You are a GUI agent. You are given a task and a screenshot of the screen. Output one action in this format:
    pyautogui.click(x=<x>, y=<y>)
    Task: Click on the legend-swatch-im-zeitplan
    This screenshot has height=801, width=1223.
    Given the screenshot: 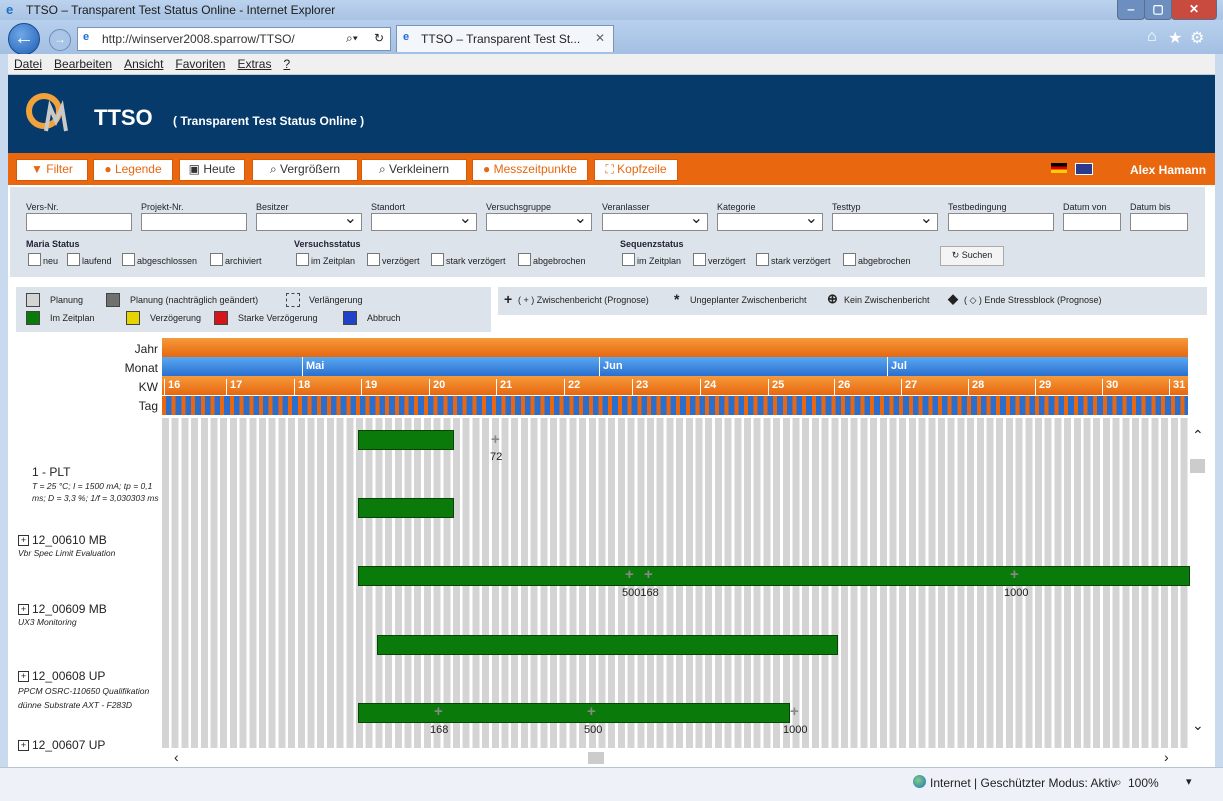 What is the action you would take?
    pyautogui.click(x=33, y=318)
    